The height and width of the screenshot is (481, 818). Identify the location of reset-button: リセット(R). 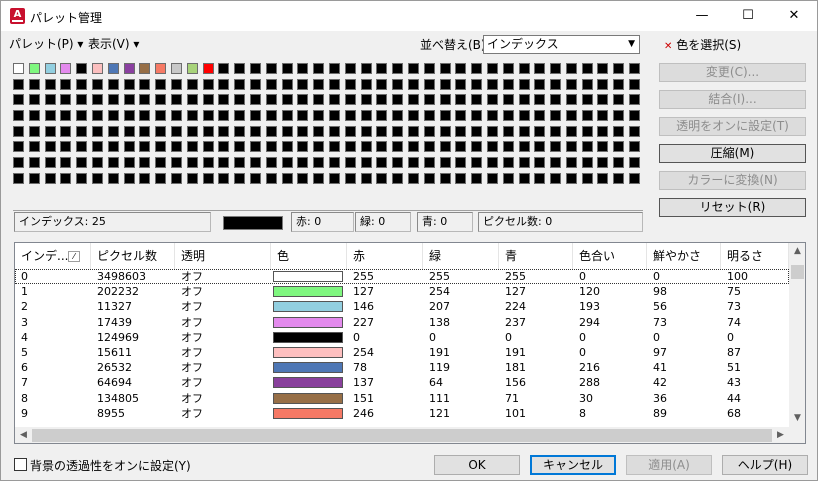
(732, 207).